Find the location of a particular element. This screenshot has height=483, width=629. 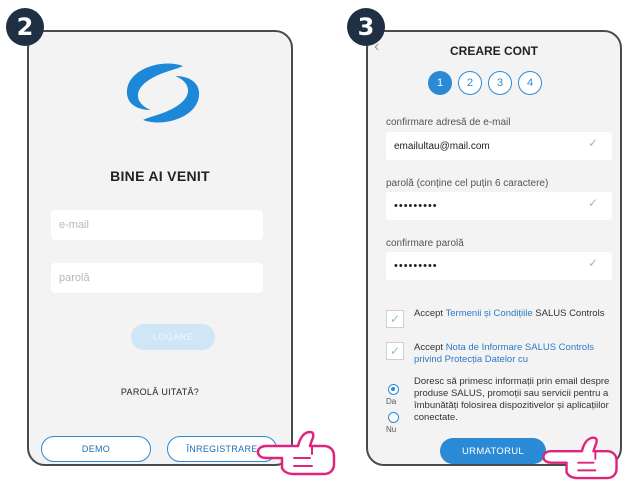

step-badge-2: 2 is located at coordinates (25, 27).